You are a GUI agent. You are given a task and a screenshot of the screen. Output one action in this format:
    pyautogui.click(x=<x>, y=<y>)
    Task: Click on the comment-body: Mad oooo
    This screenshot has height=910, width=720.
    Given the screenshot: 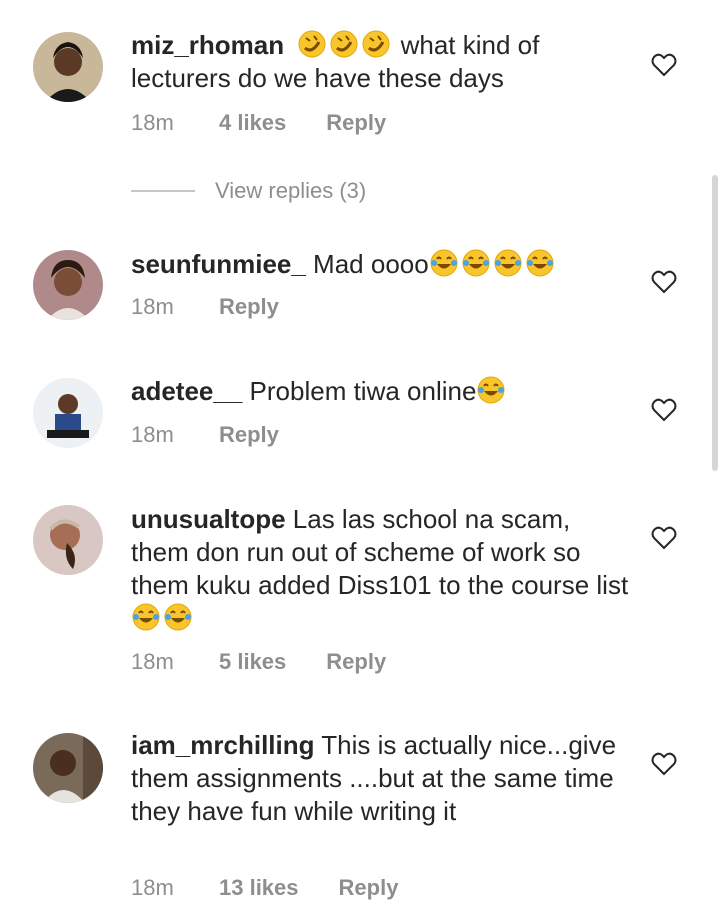 What is the action you would take?
    pyautogui.click(x=367, y=264)
    